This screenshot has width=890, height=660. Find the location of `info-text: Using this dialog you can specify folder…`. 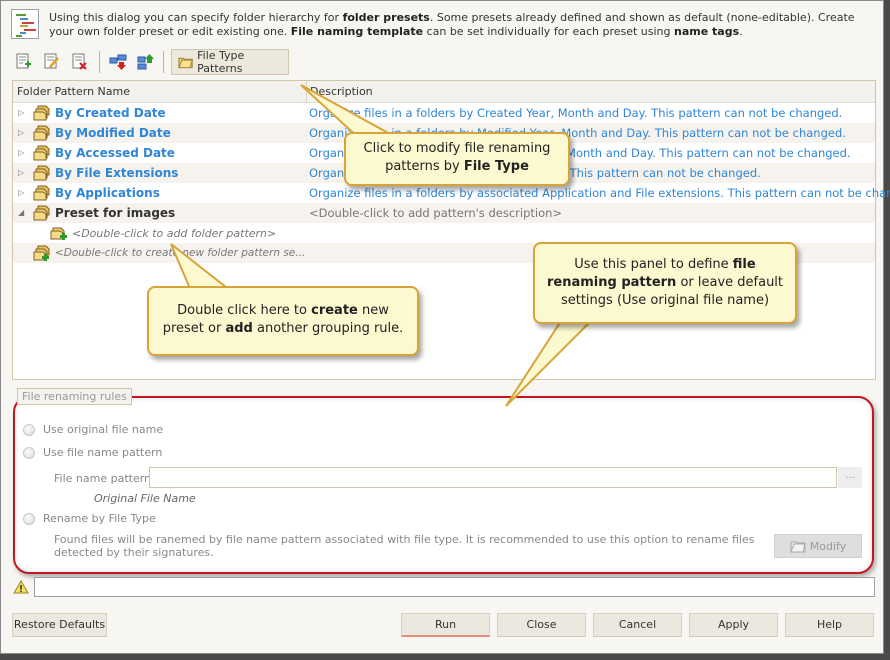

info-text: Using this dialog you can specify folder… is located at coordinates (464, 25).